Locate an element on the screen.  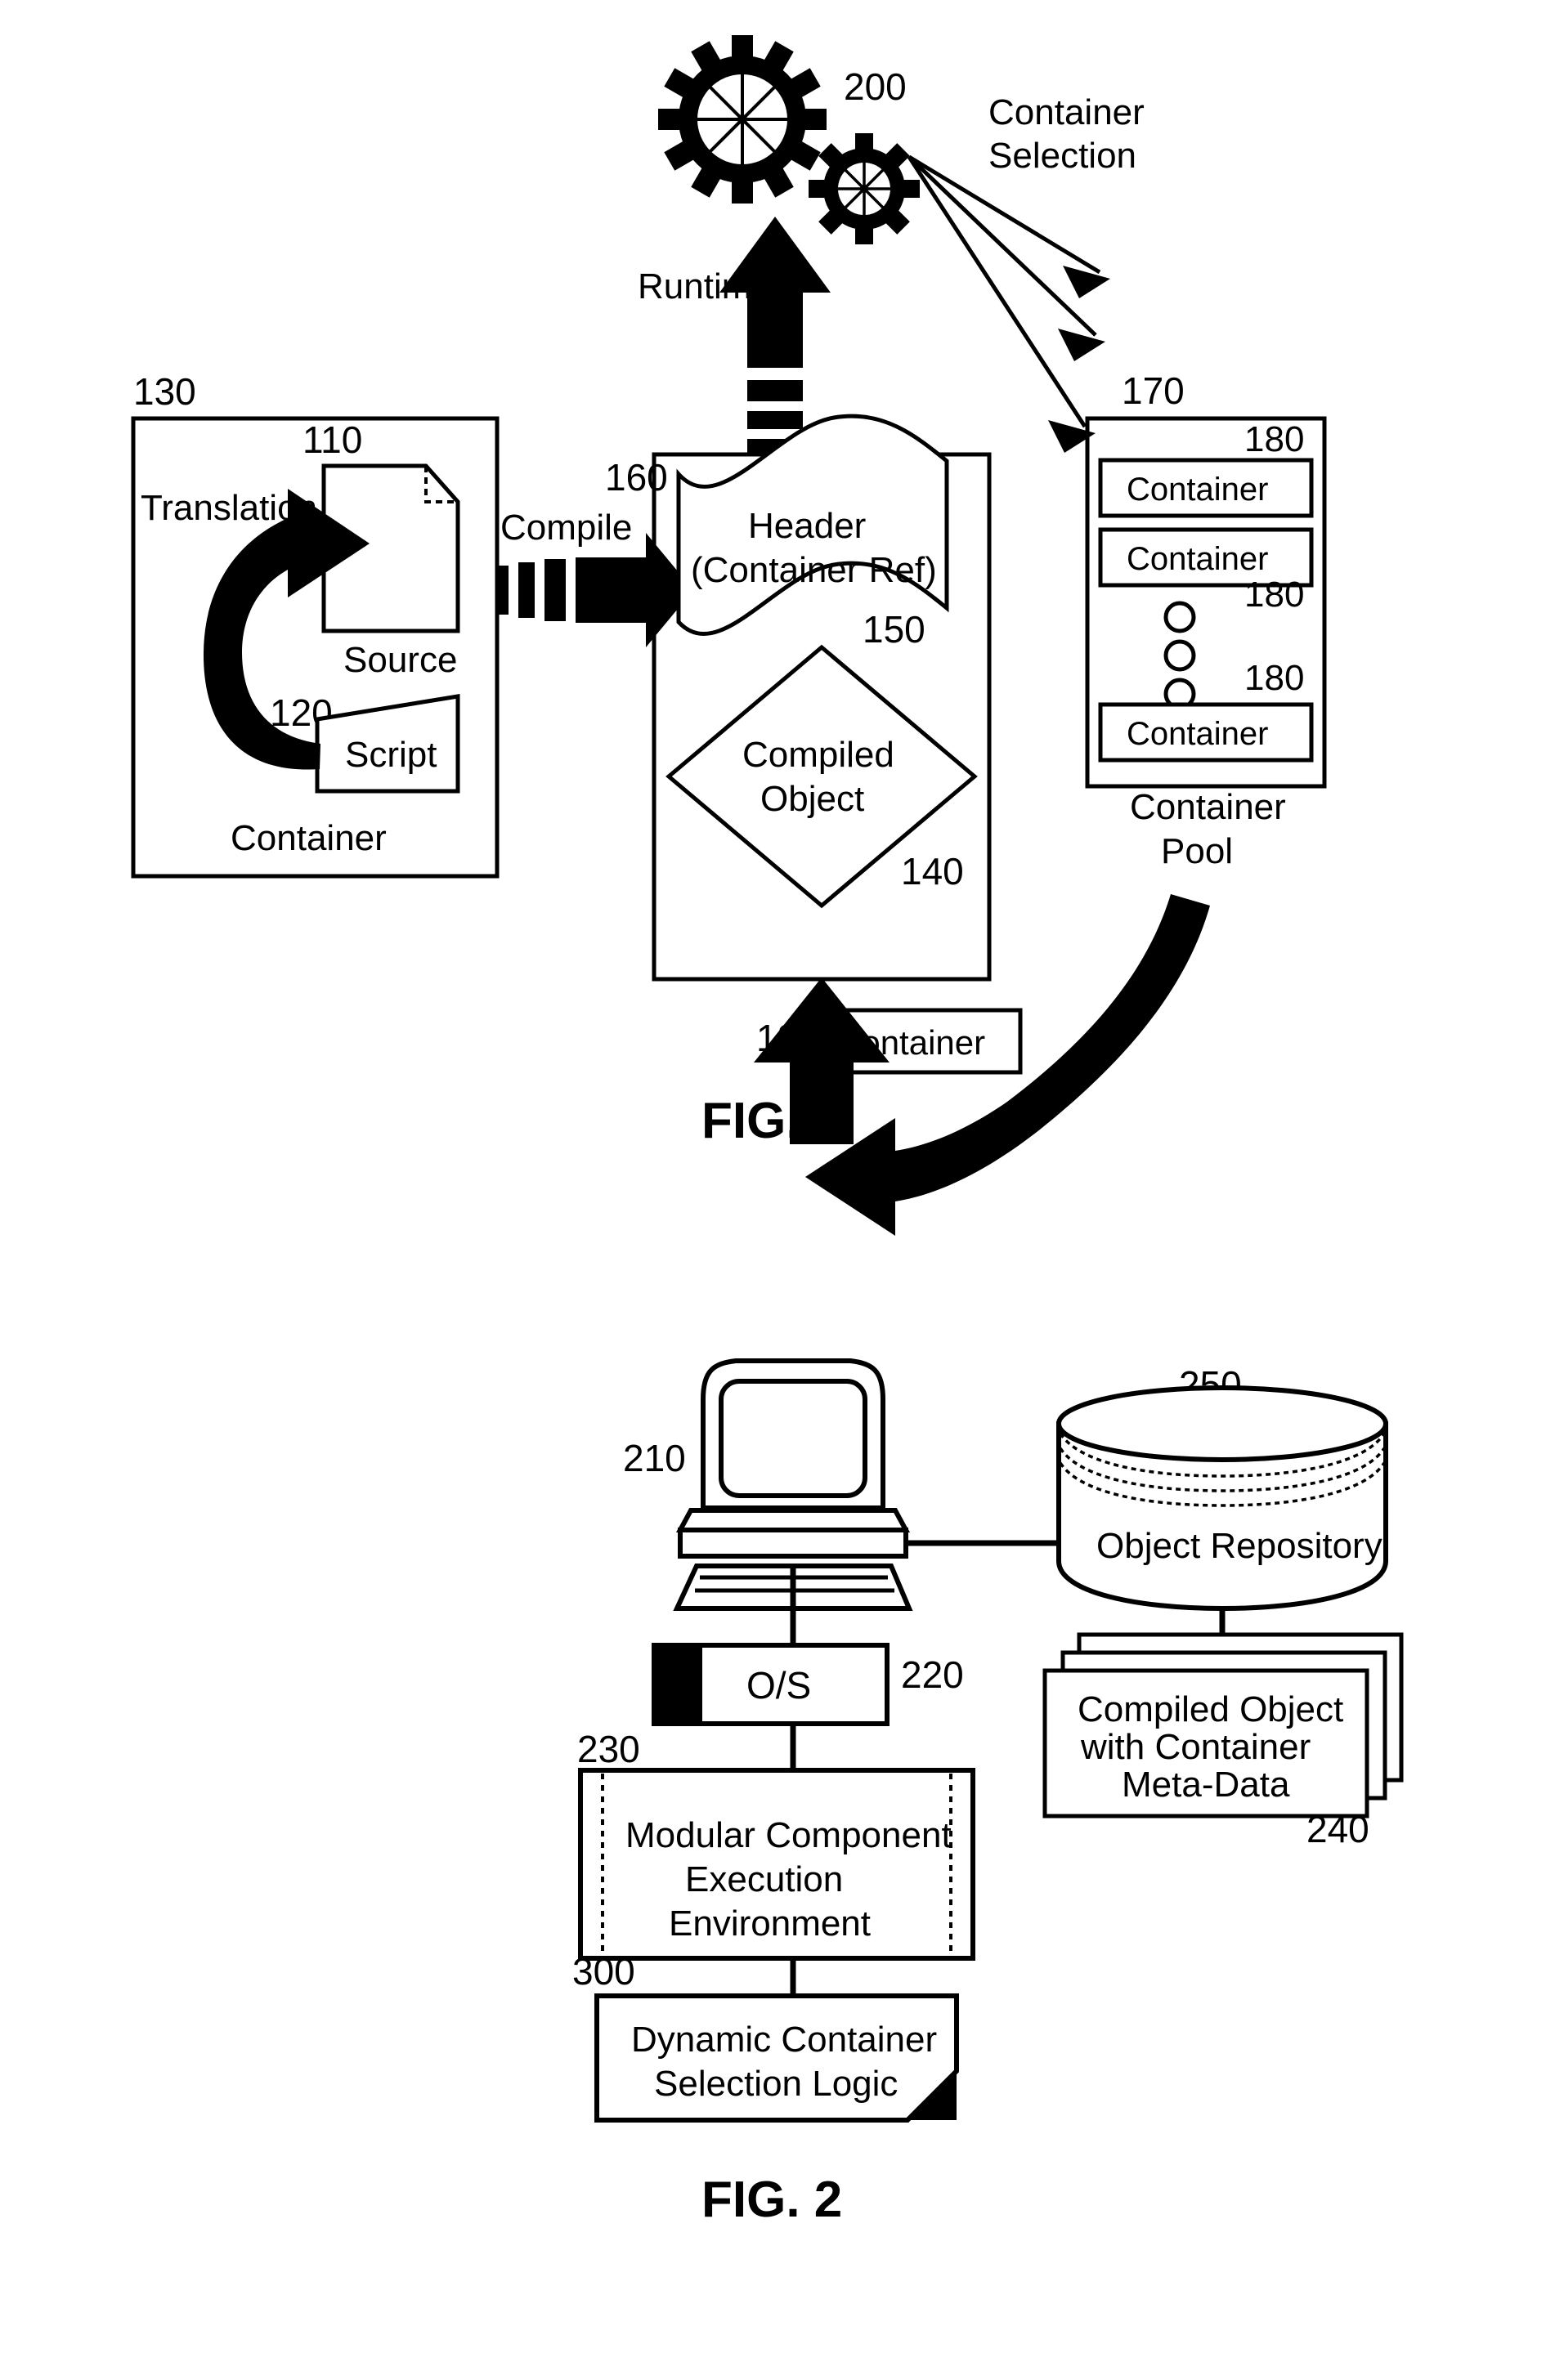
ref-180-pool-3: 180 is located at coordinates (1274, 678).